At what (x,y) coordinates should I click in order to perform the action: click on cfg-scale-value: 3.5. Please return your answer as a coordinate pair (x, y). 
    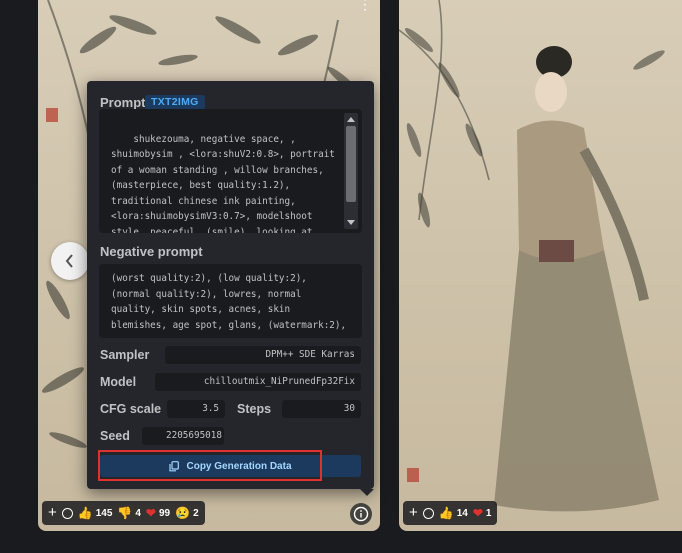
    Looking at the image, I should click on (196, 409).